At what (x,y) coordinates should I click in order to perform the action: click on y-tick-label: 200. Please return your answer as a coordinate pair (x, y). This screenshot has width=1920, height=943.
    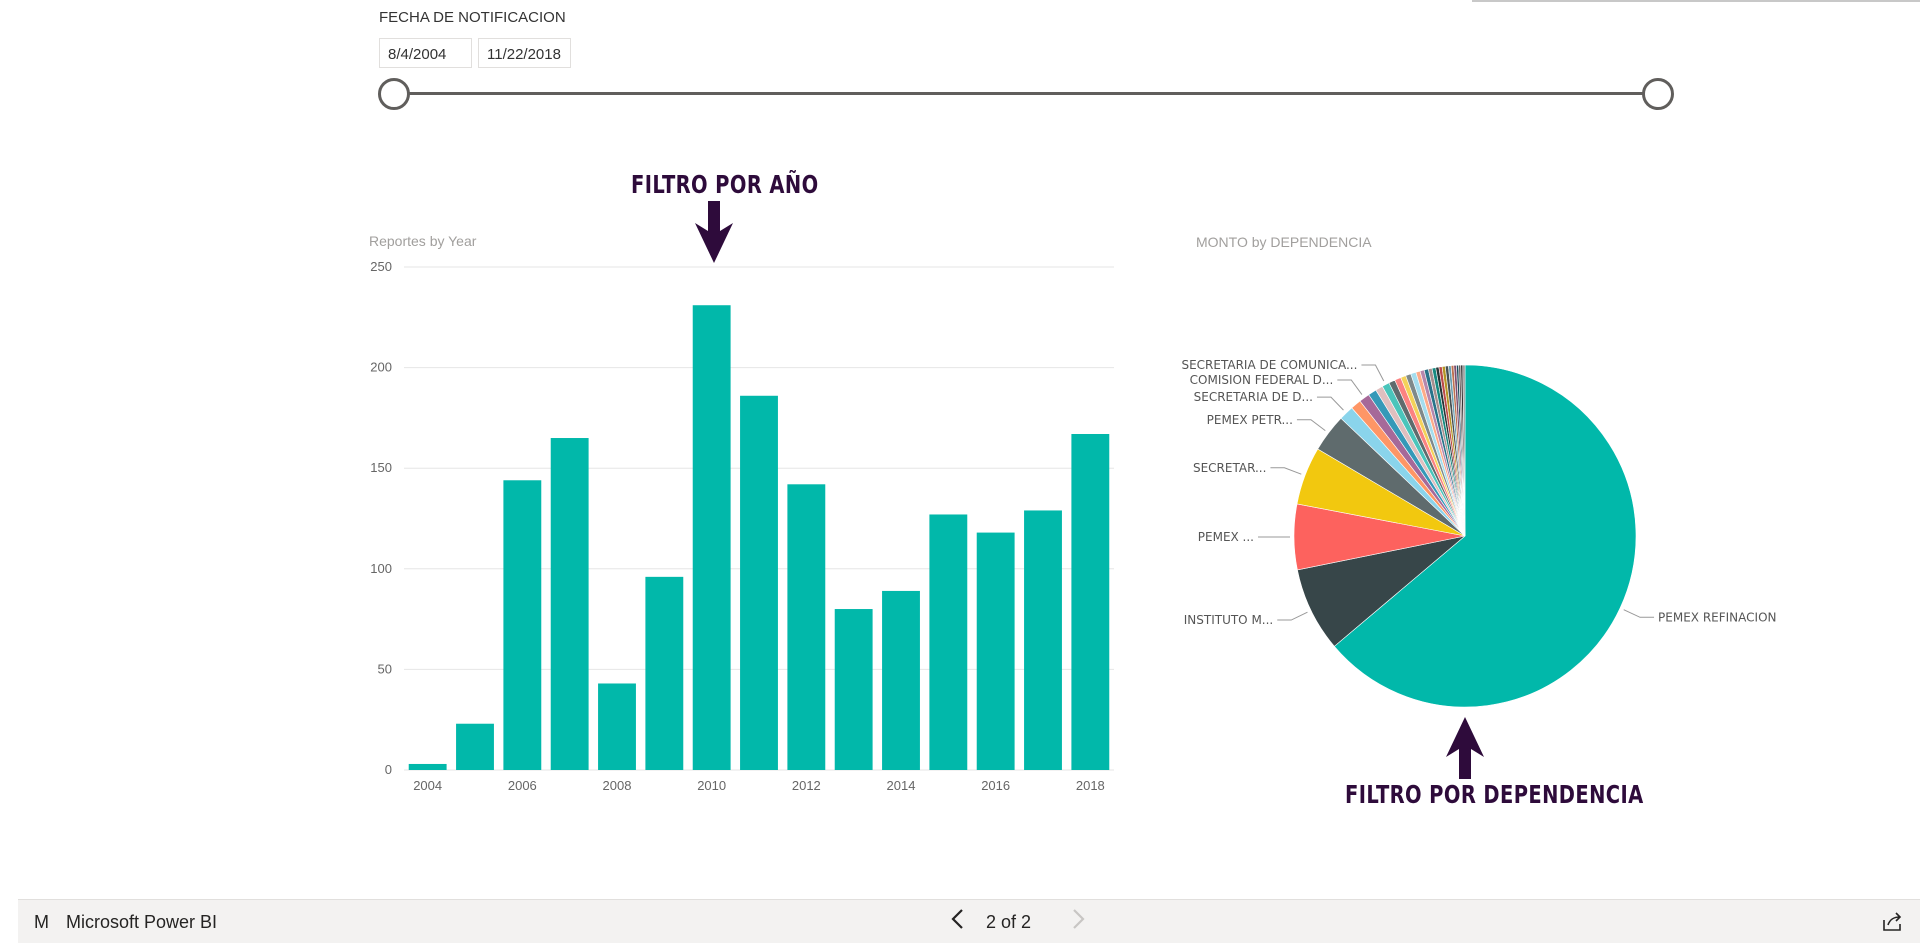
    Looking at the image, I should click on (381, 367).